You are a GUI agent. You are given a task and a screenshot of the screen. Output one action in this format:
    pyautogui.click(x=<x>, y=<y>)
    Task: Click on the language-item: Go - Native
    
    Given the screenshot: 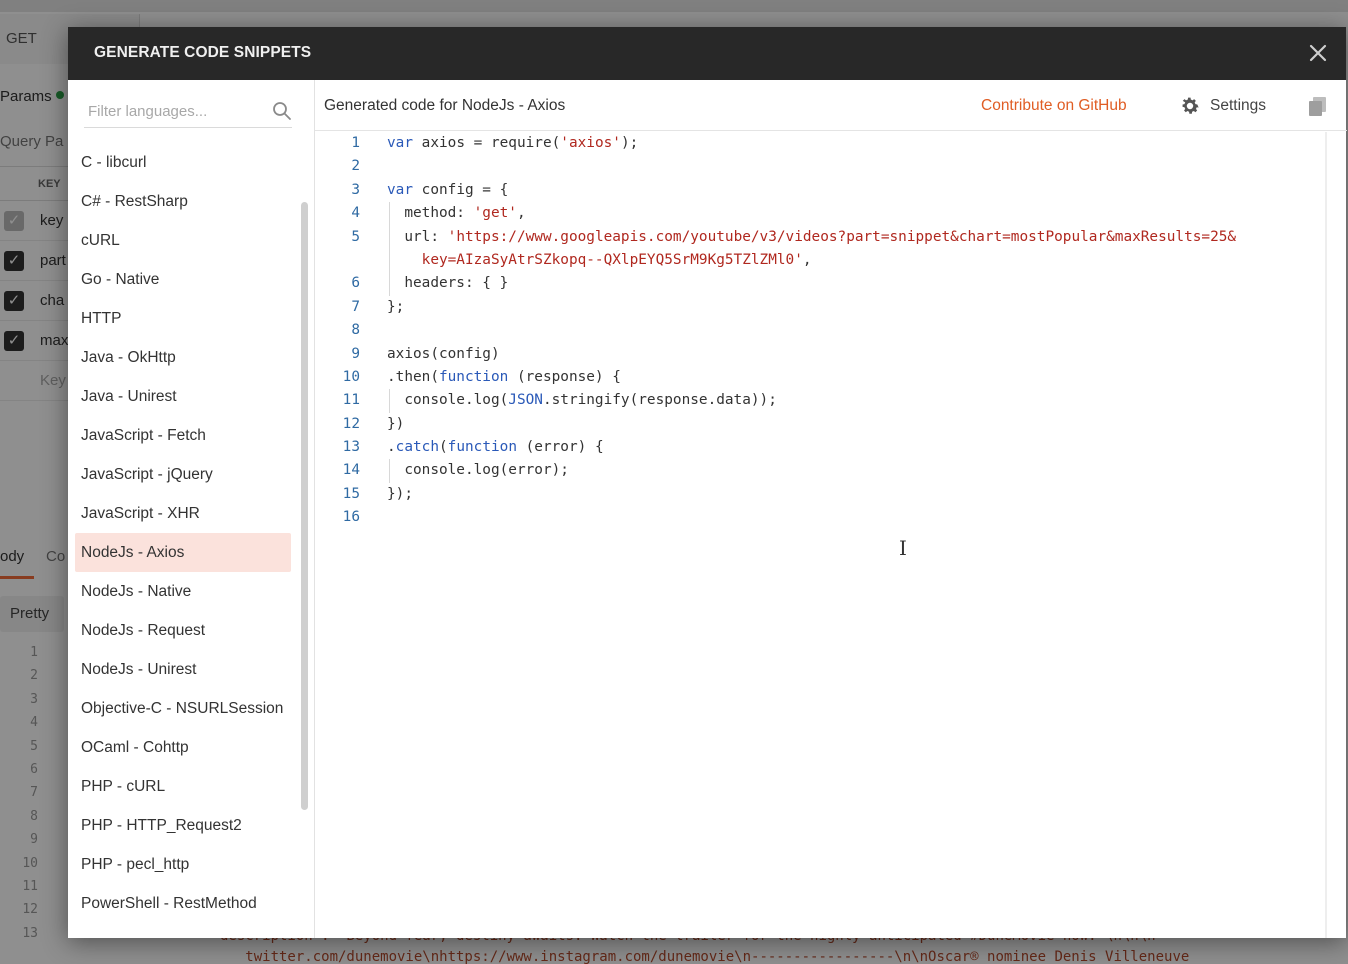 What is the action you would take?
    pyautogui.click(x=183, y=279)
    